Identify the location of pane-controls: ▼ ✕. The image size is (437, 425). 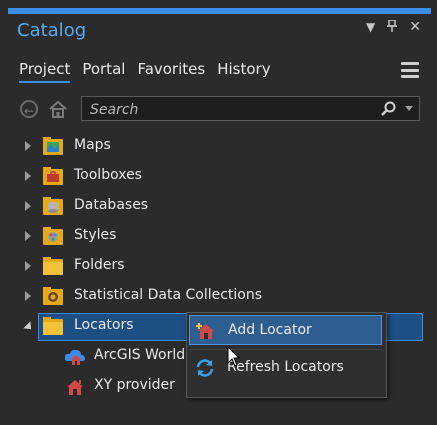
(393, 26).